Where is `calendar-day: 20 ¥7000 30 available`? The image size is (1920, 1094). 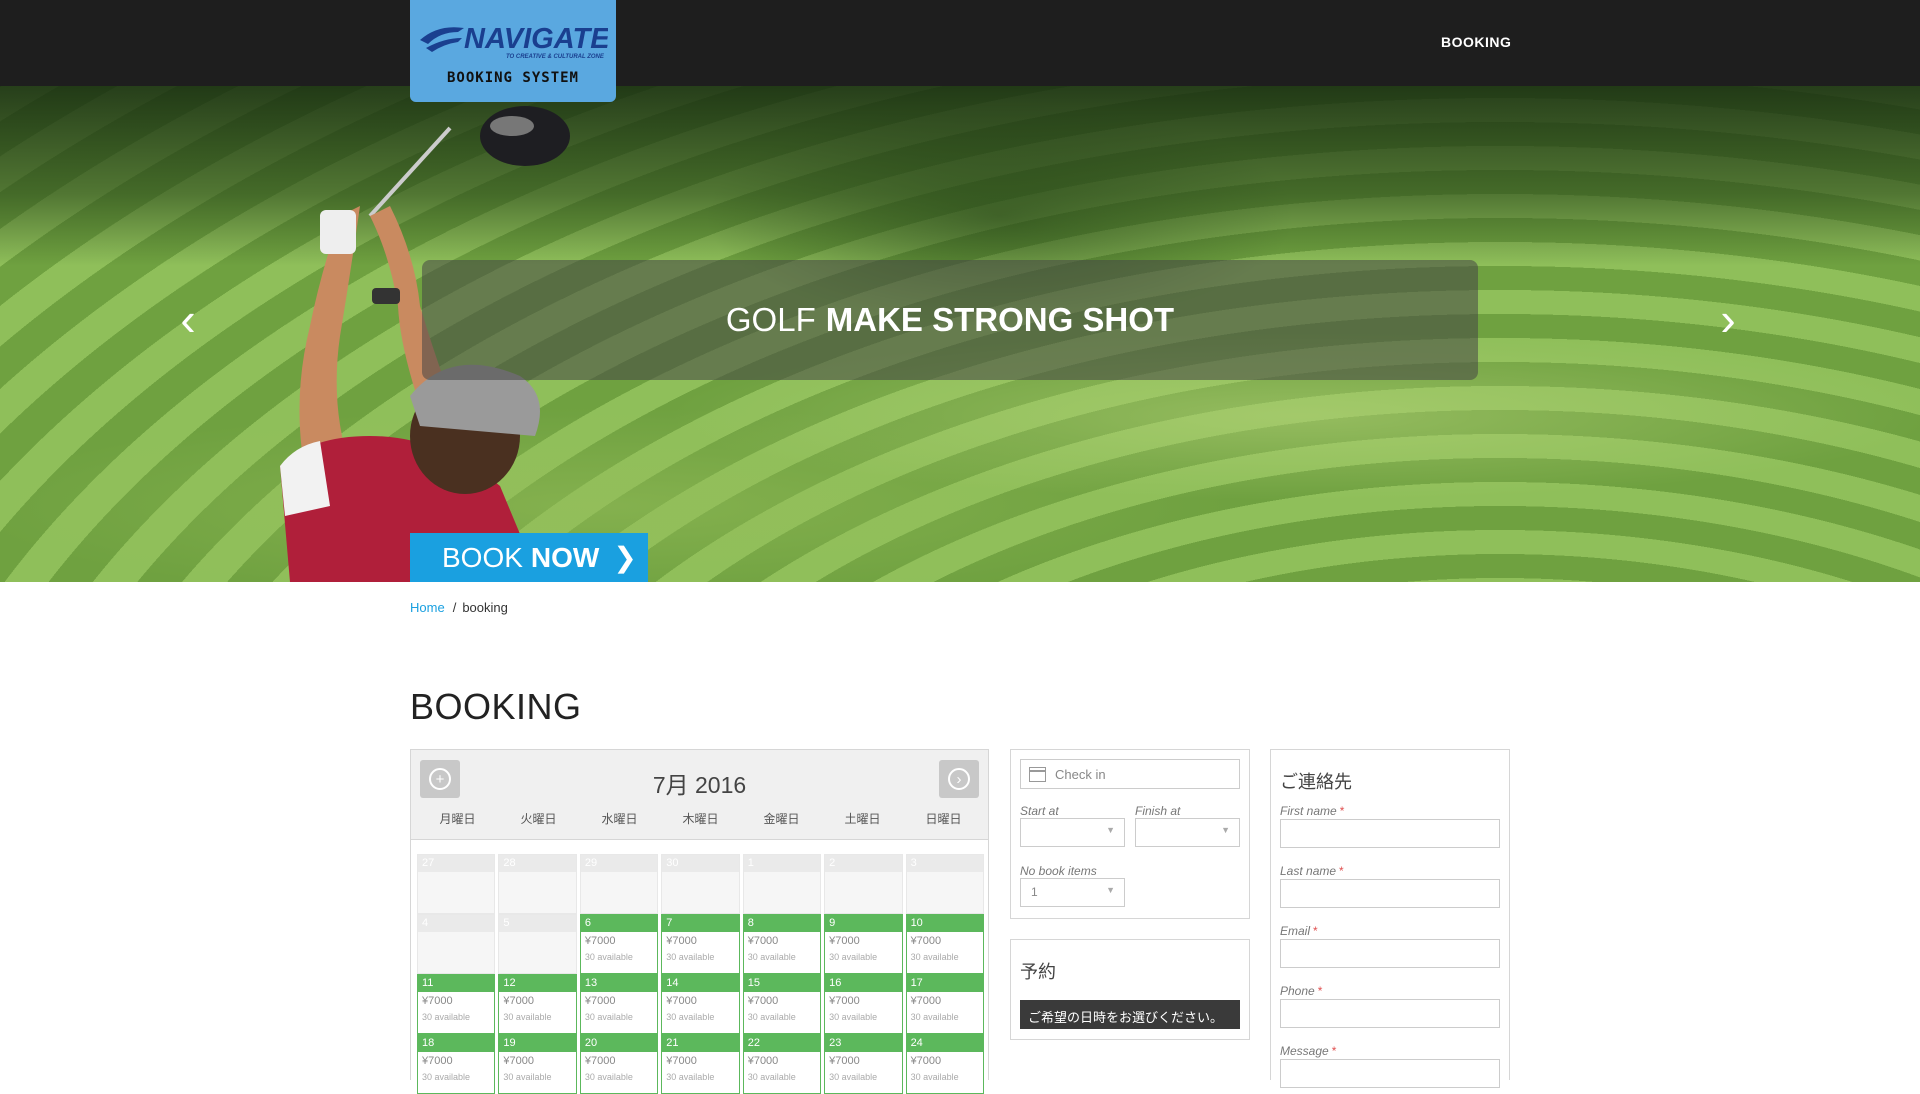
calendar-day: 20 ¥7000 30 available is located at coordinates (619, 1064).